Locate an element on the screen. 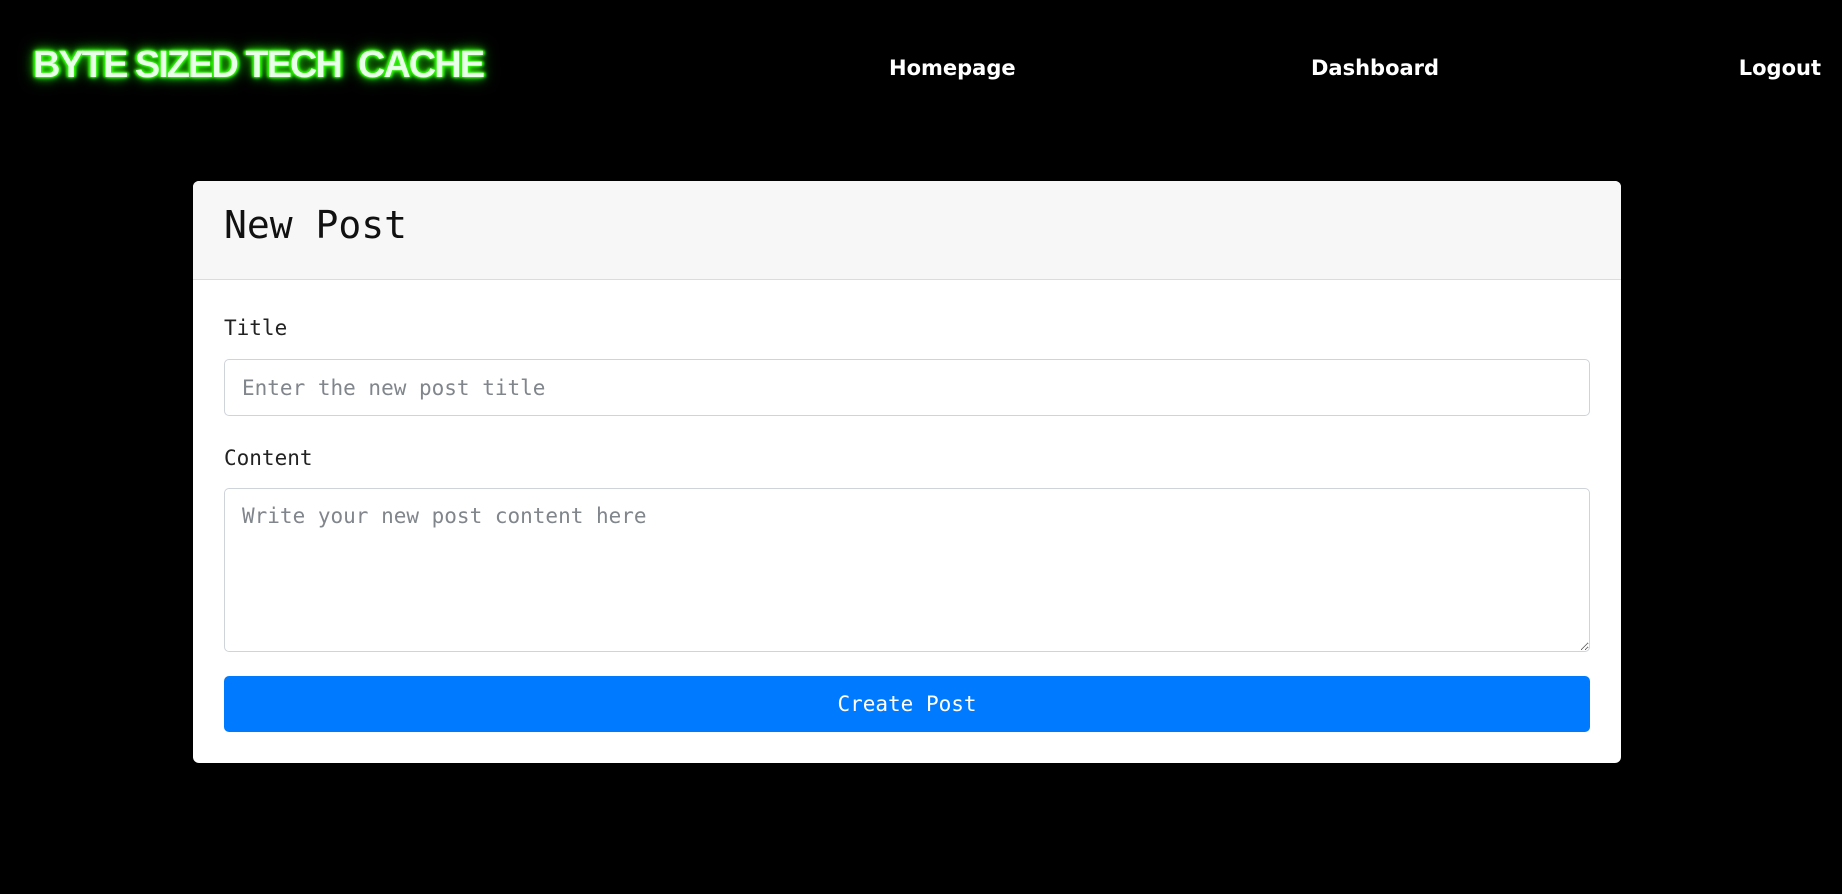  card-header: New Post is located at coordinates (907, 230).